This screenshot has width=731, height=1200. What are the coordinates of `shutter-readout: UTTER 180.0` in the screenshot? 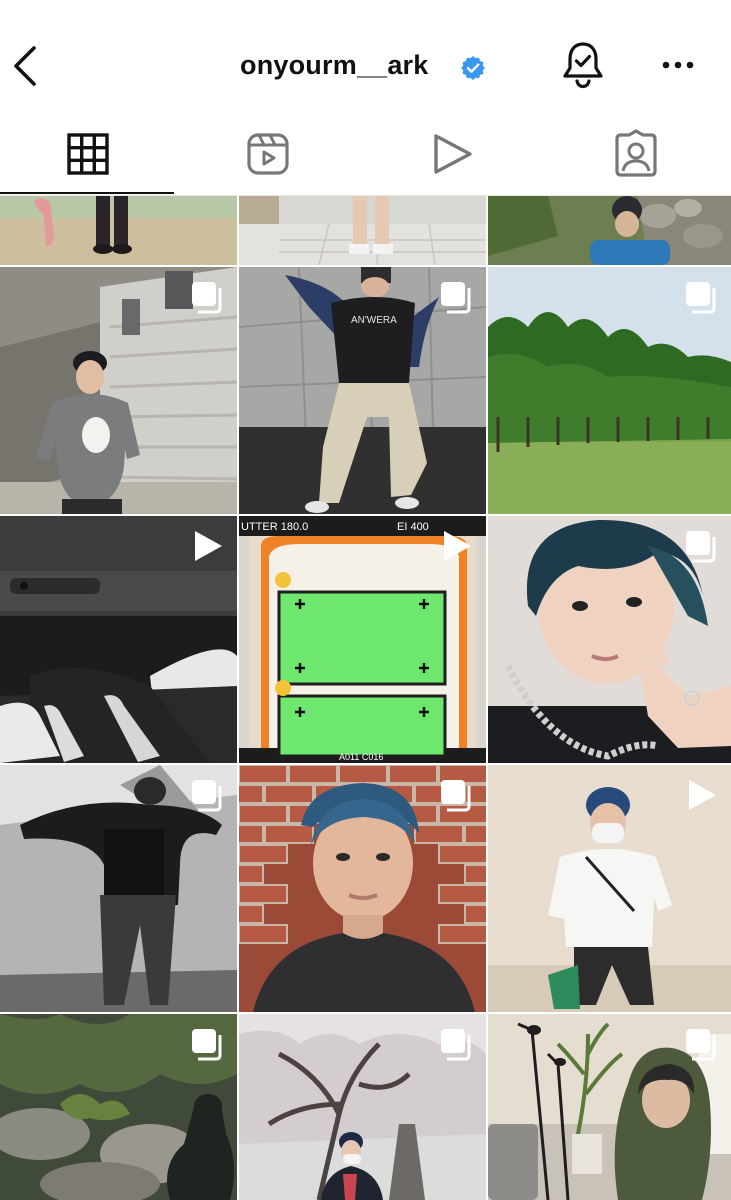 It's located at (274, 527).